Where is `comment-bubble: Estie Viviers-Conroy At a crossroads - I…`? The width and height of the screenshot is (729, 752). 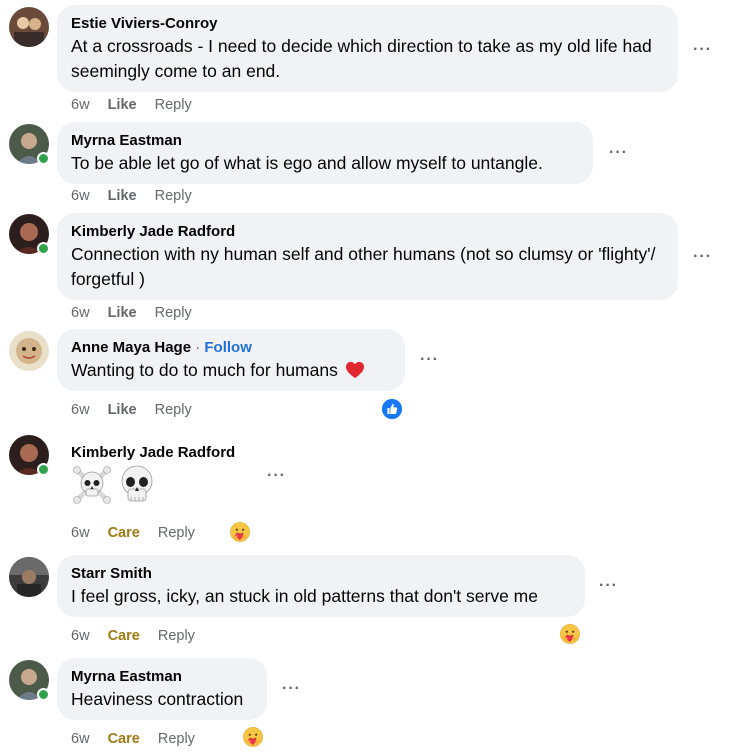 comment-bubble: Estie Viviers-Conroy At a crossroads - I… is located at coordinates (367, 48).